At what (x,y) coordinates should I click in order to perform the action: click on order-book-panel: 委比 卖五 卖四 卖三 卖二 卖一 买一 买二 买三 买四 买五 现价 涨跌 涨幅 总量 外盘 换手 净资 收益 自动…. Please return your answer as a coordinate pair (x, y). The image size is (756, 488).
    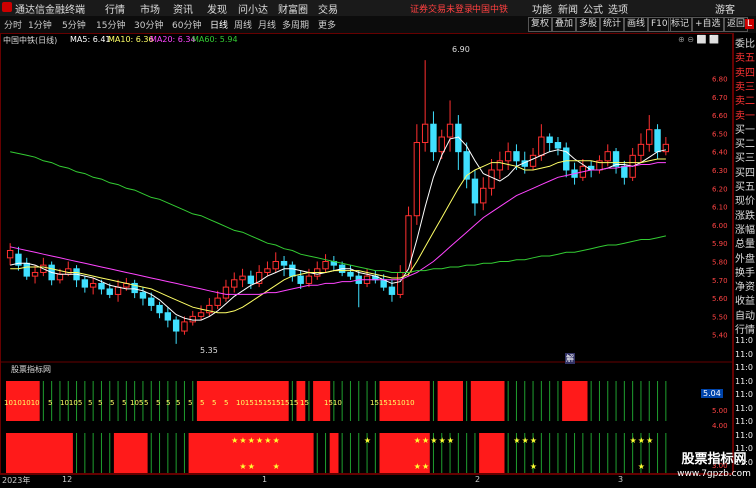
    Looking at the image, I should click on (744, 246).